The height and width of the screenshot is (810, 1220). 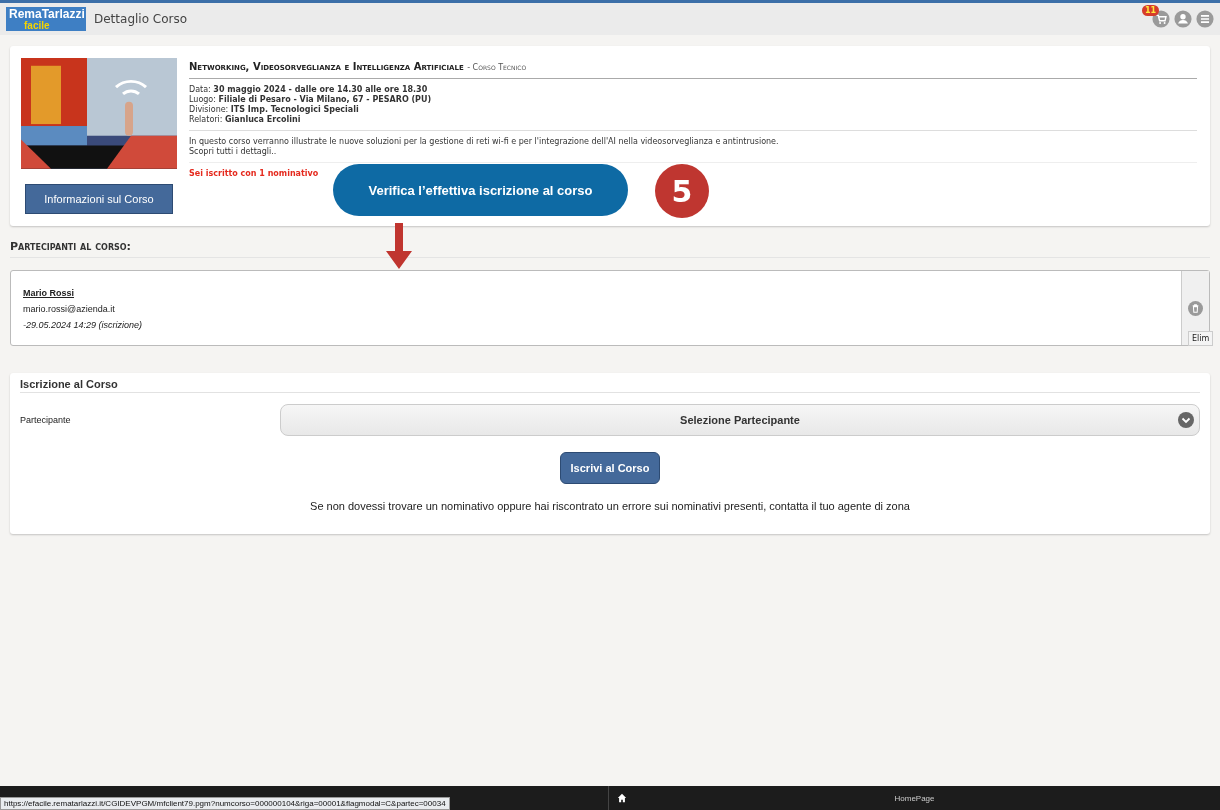 I want to click on participant-select: Selezione Partecipante, so click(x=740, y=420).